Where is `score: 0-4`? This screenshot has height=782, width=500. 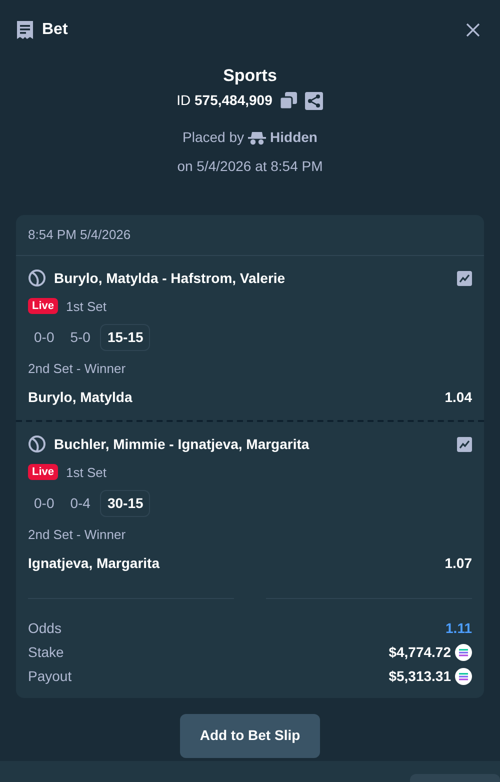
score: 0-4 is located at coordinates (80, 503).